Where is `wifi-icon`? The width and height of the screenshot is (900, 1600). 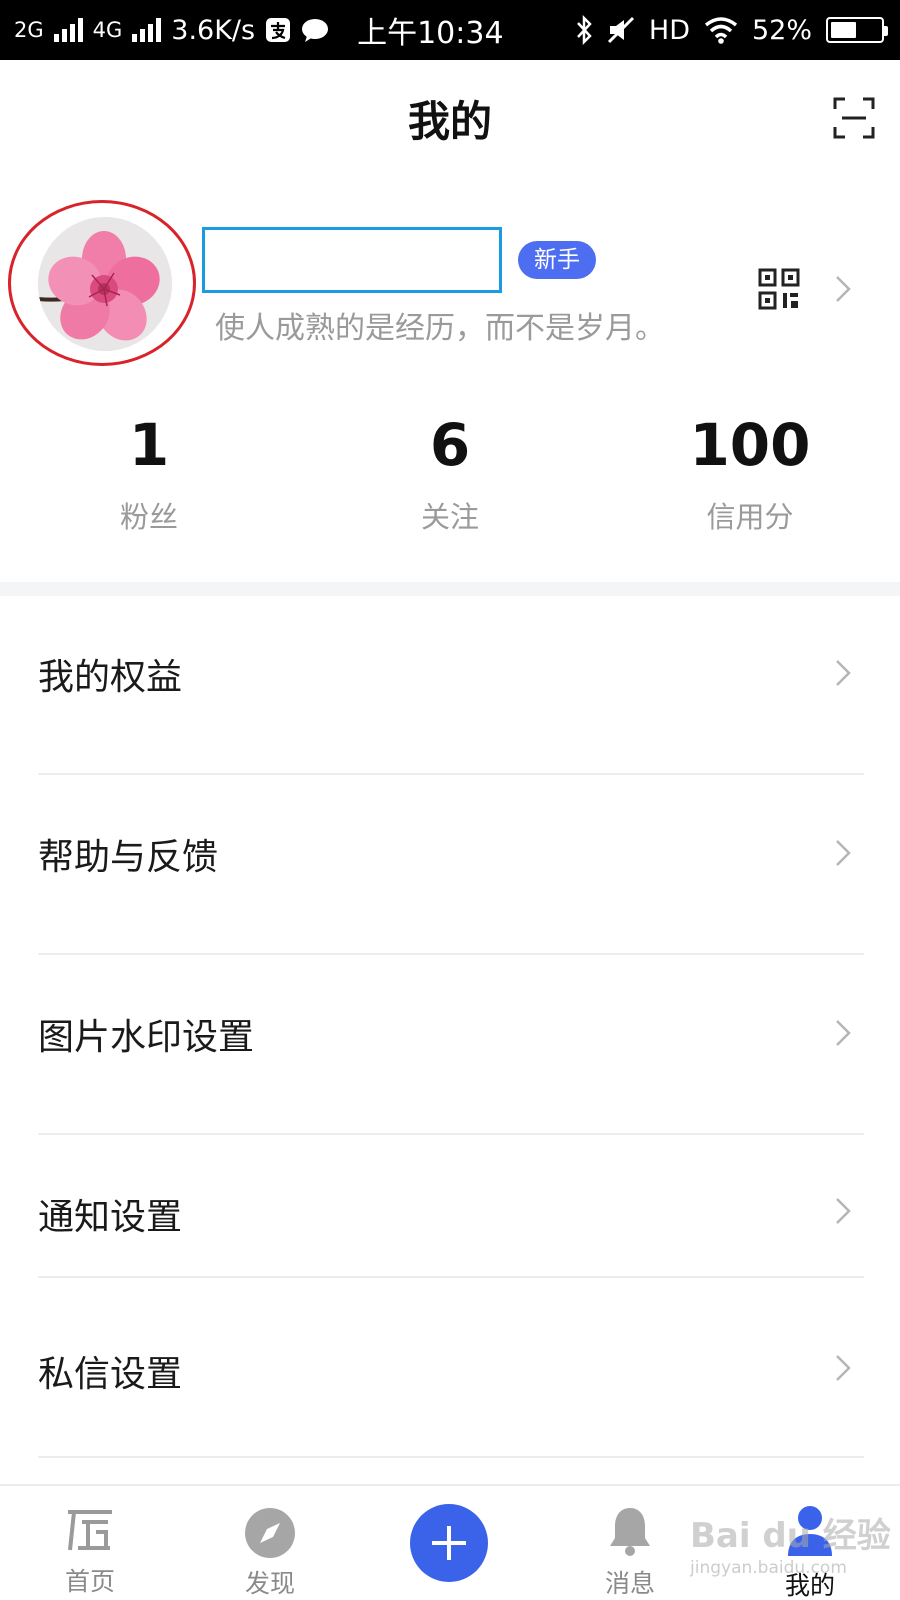 wifi-icon is located at coordinates (721, 30).